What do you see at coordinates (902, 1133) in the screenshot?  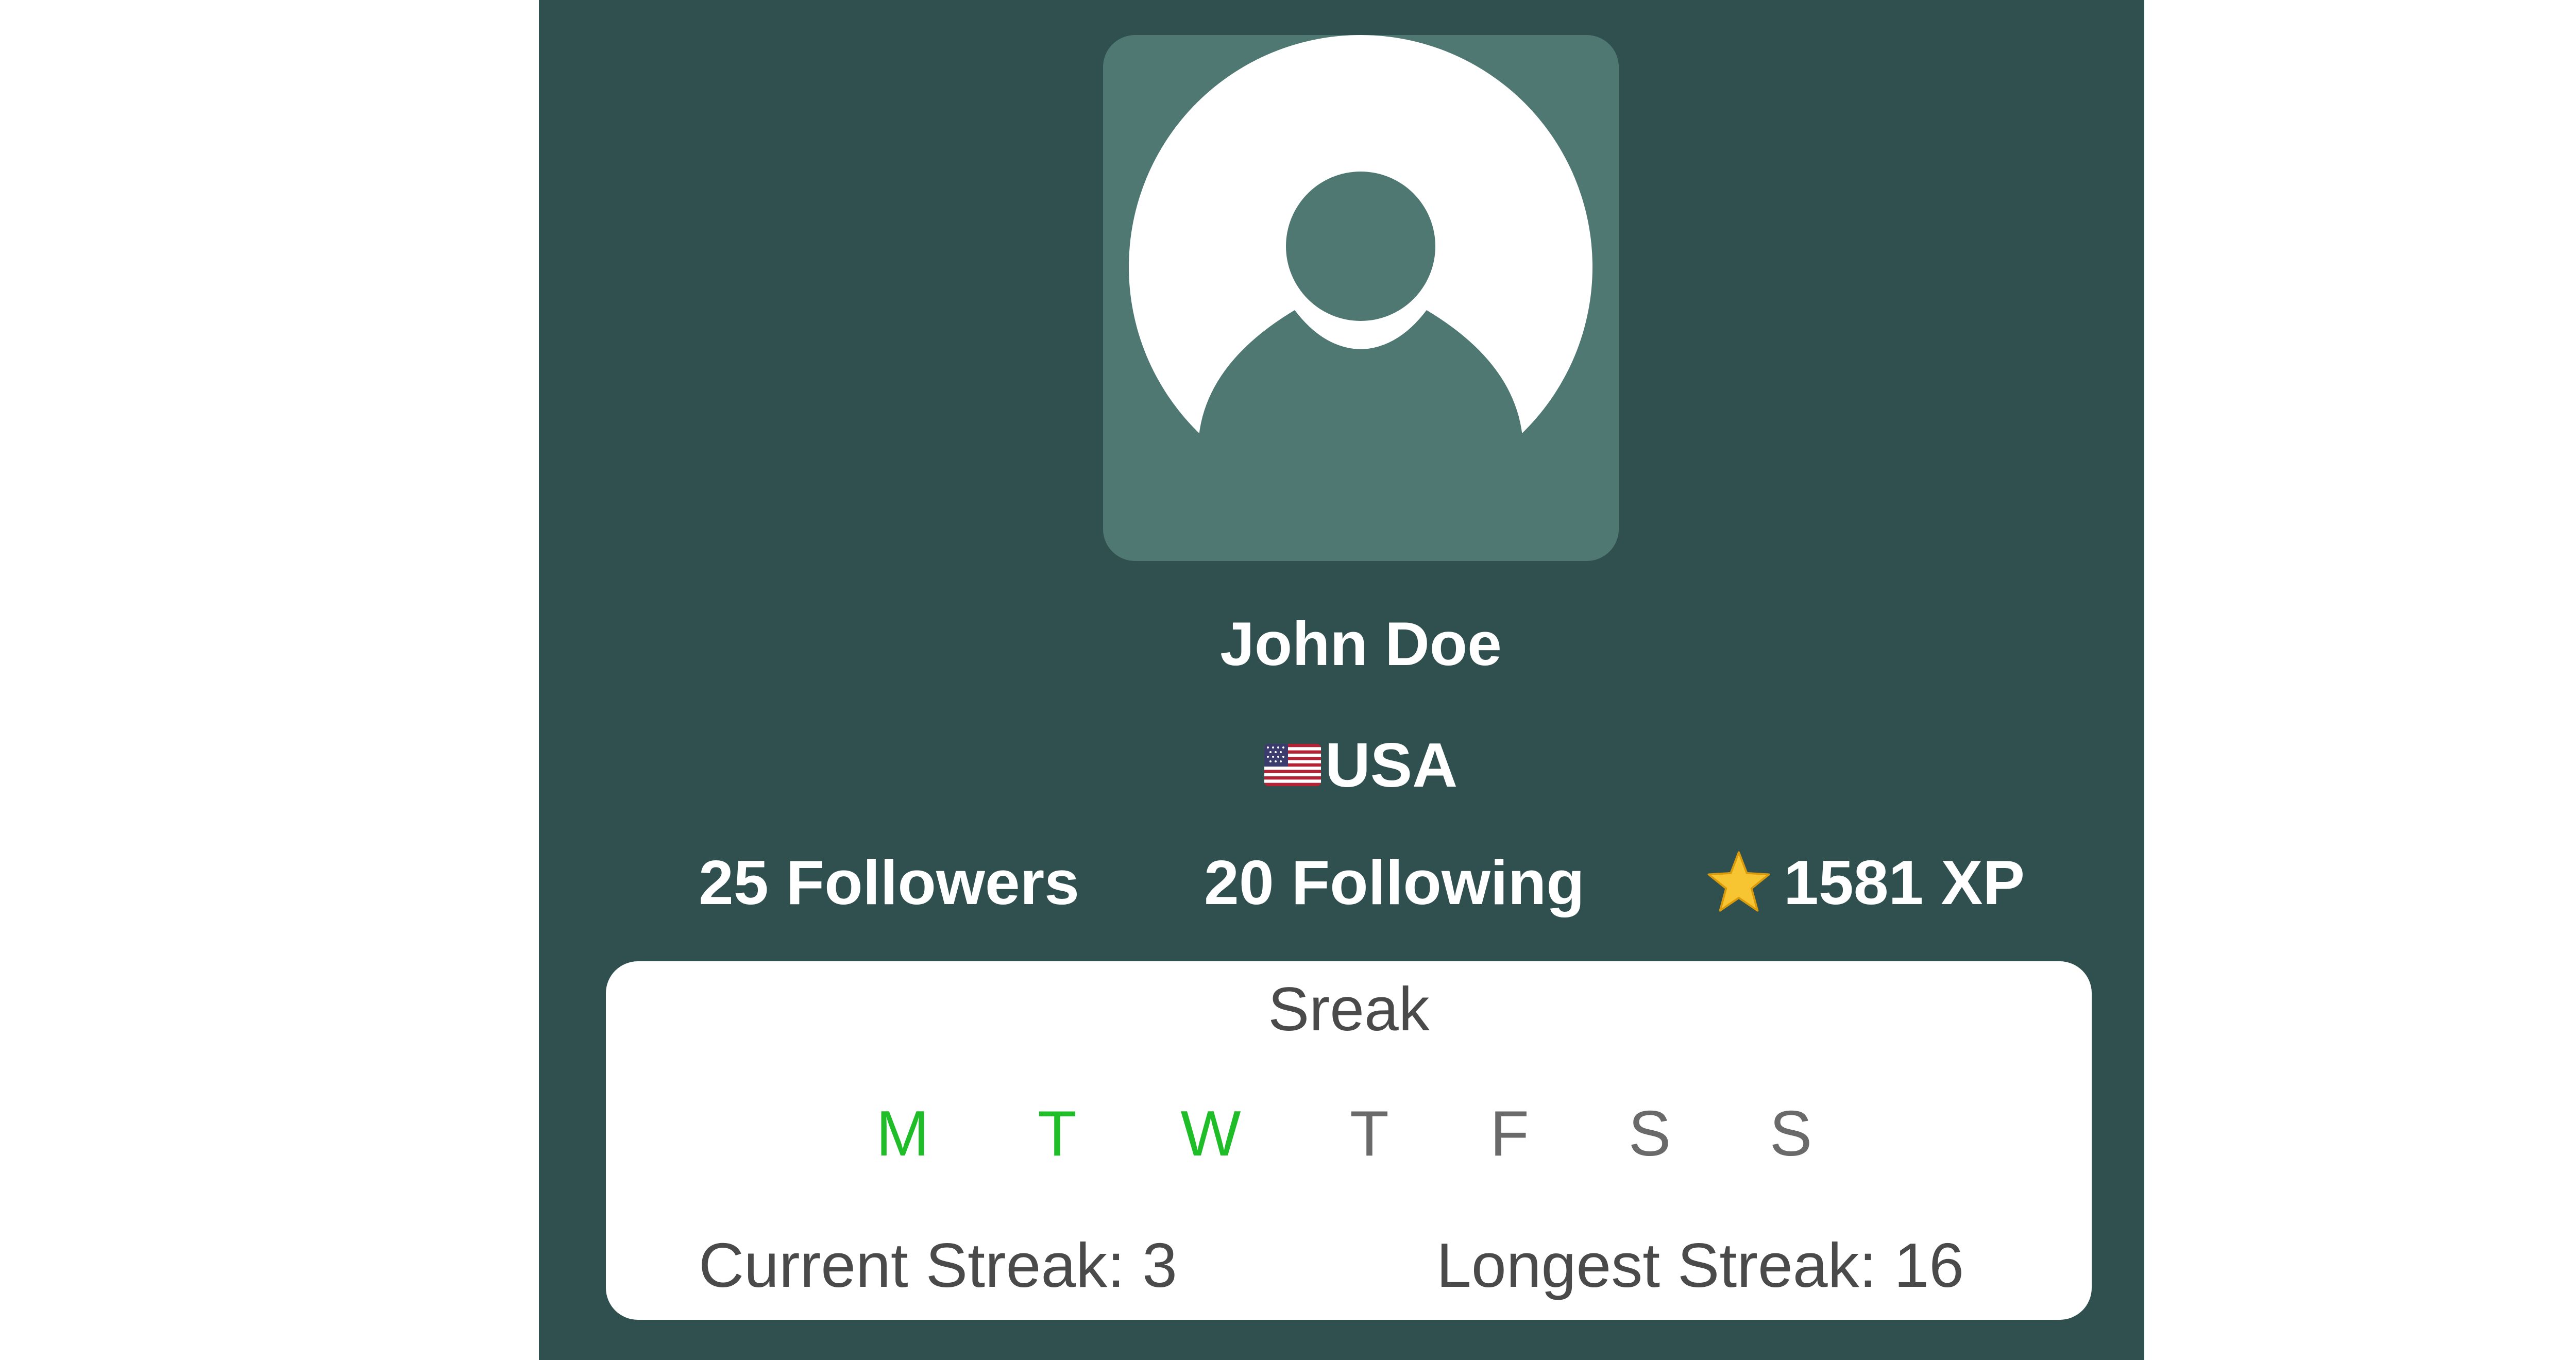 I see `streak-day-mon: M` at bounding box center [902, 1133].